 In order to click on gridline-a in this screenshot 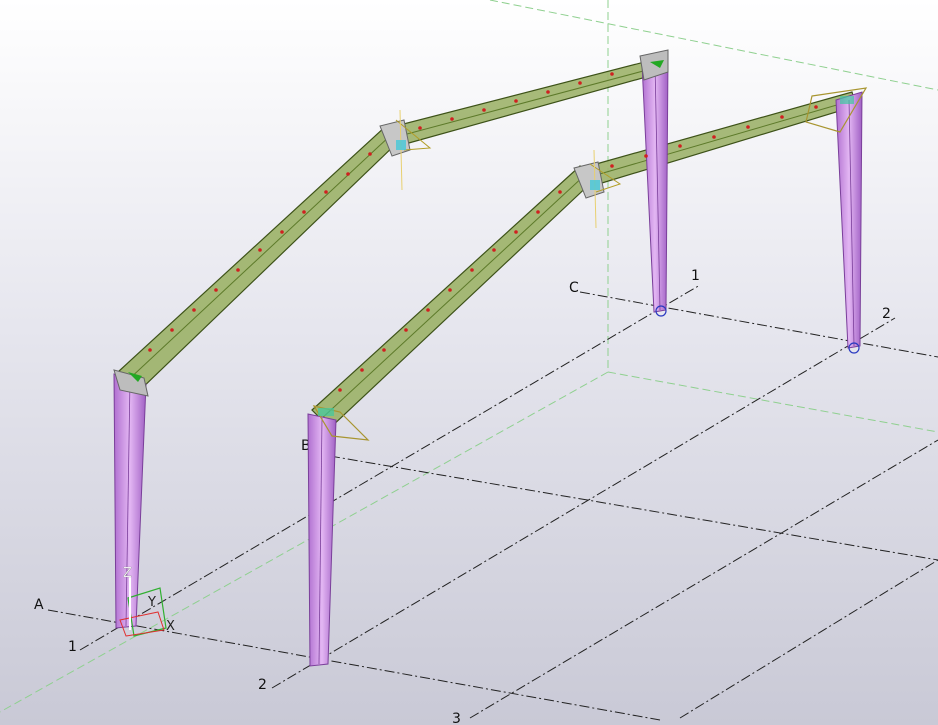, I will do `click(354, 665)`.